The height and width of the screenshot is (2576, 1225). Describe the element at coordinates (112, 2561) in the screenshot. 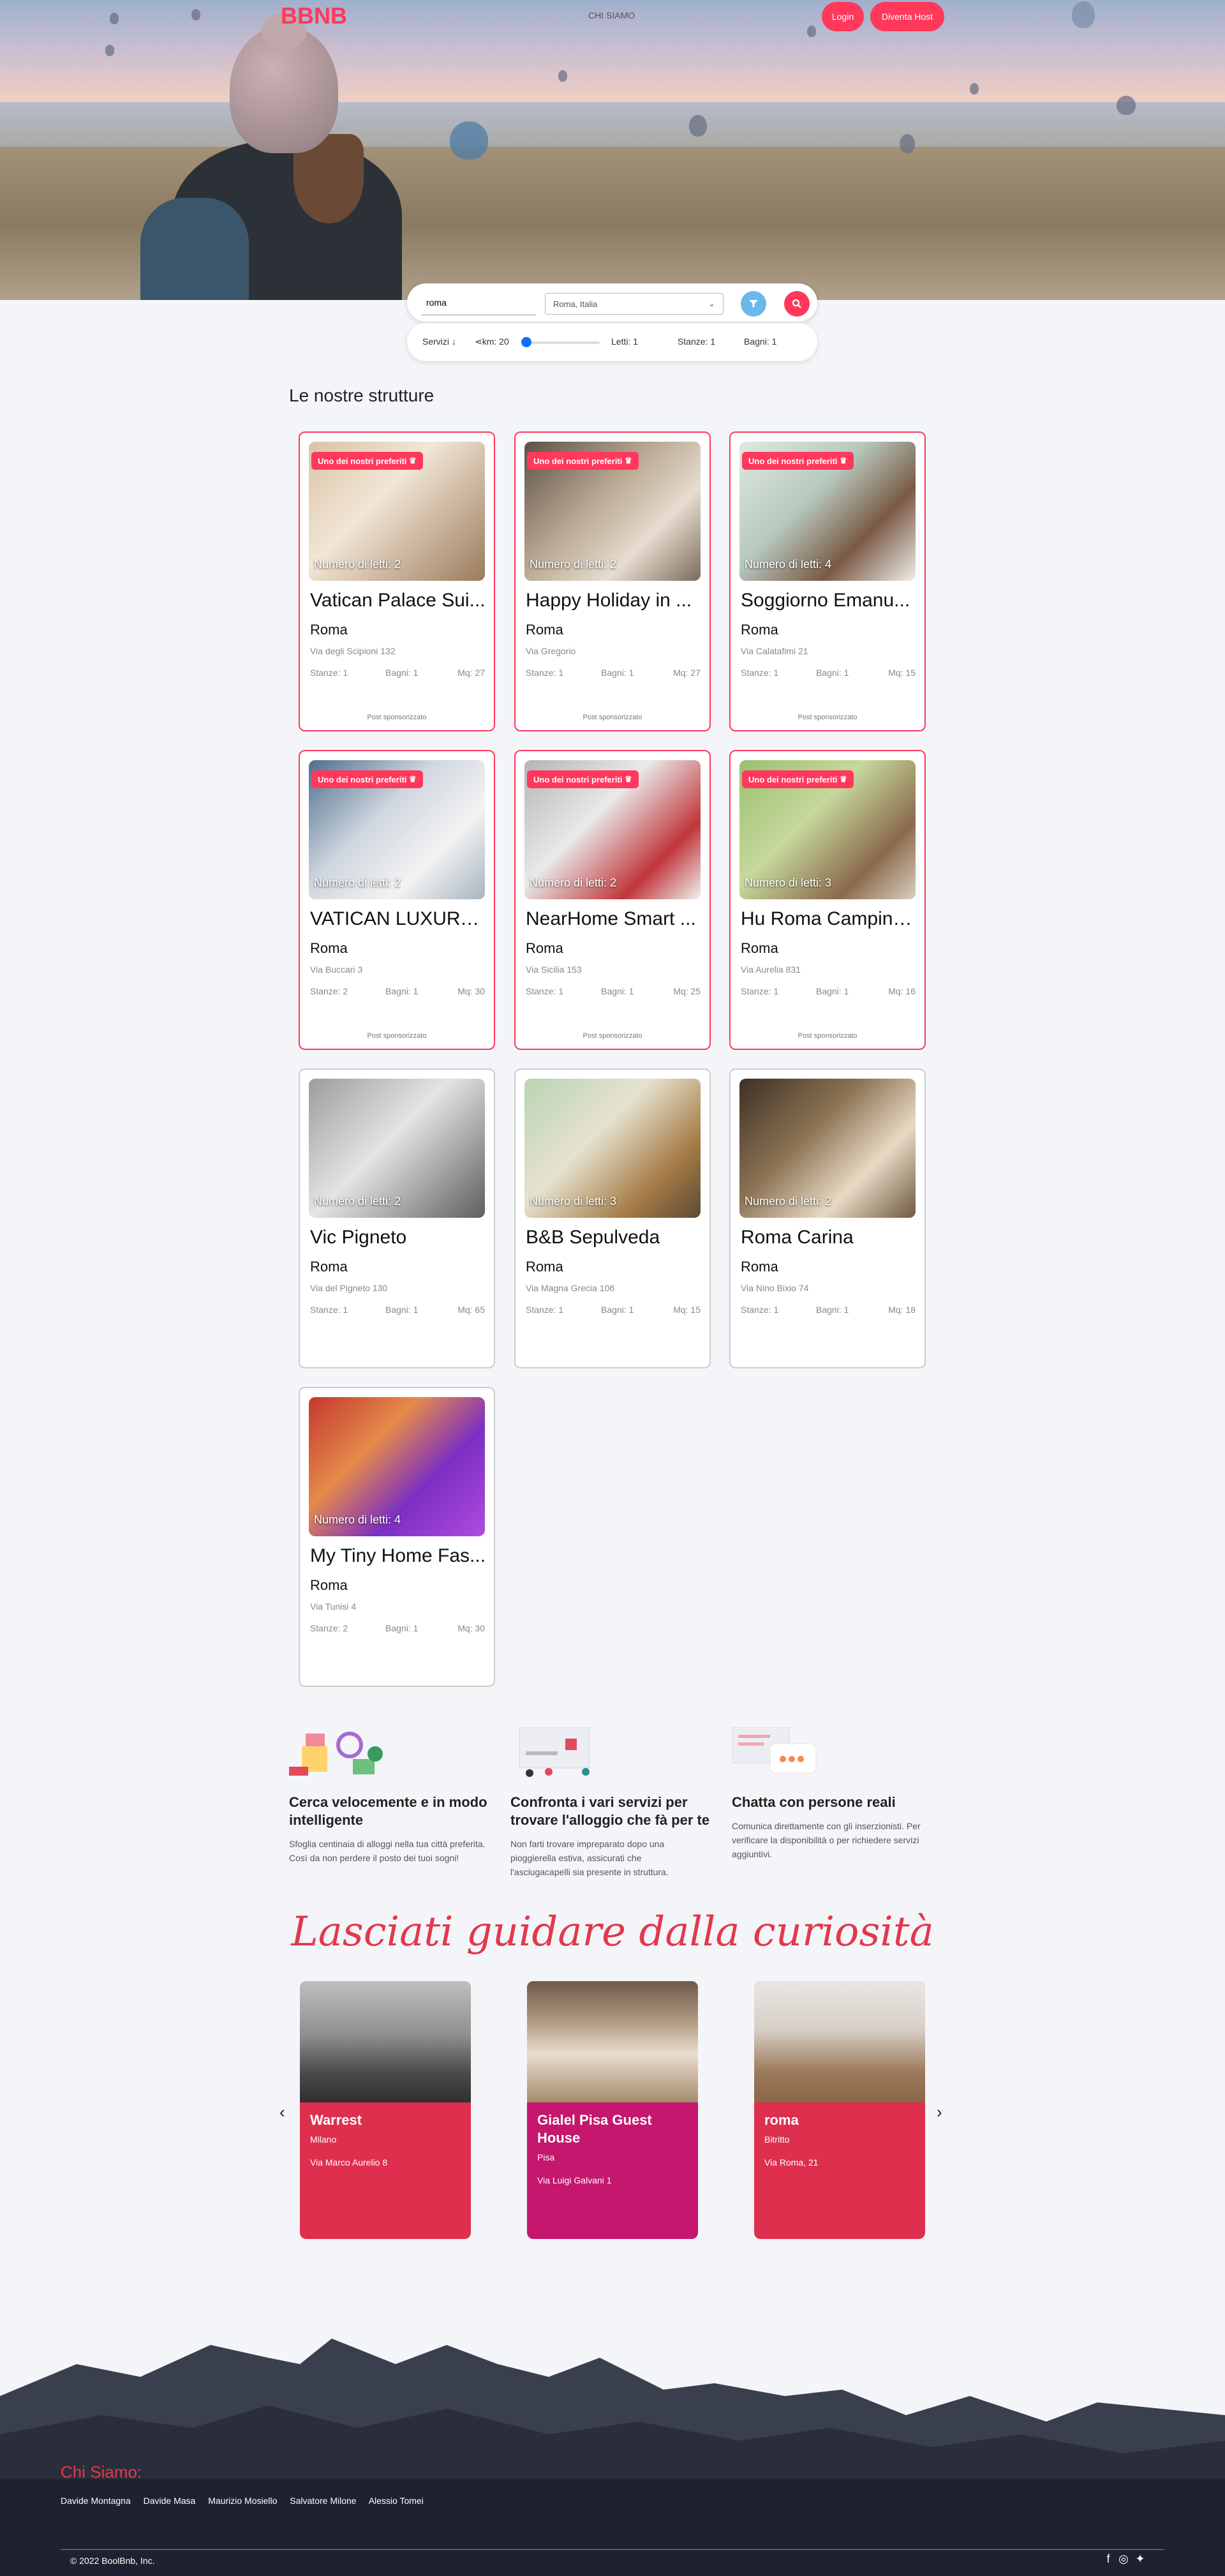

I see `copyright: © 2022 BoolBnb, Inc.` at that location.